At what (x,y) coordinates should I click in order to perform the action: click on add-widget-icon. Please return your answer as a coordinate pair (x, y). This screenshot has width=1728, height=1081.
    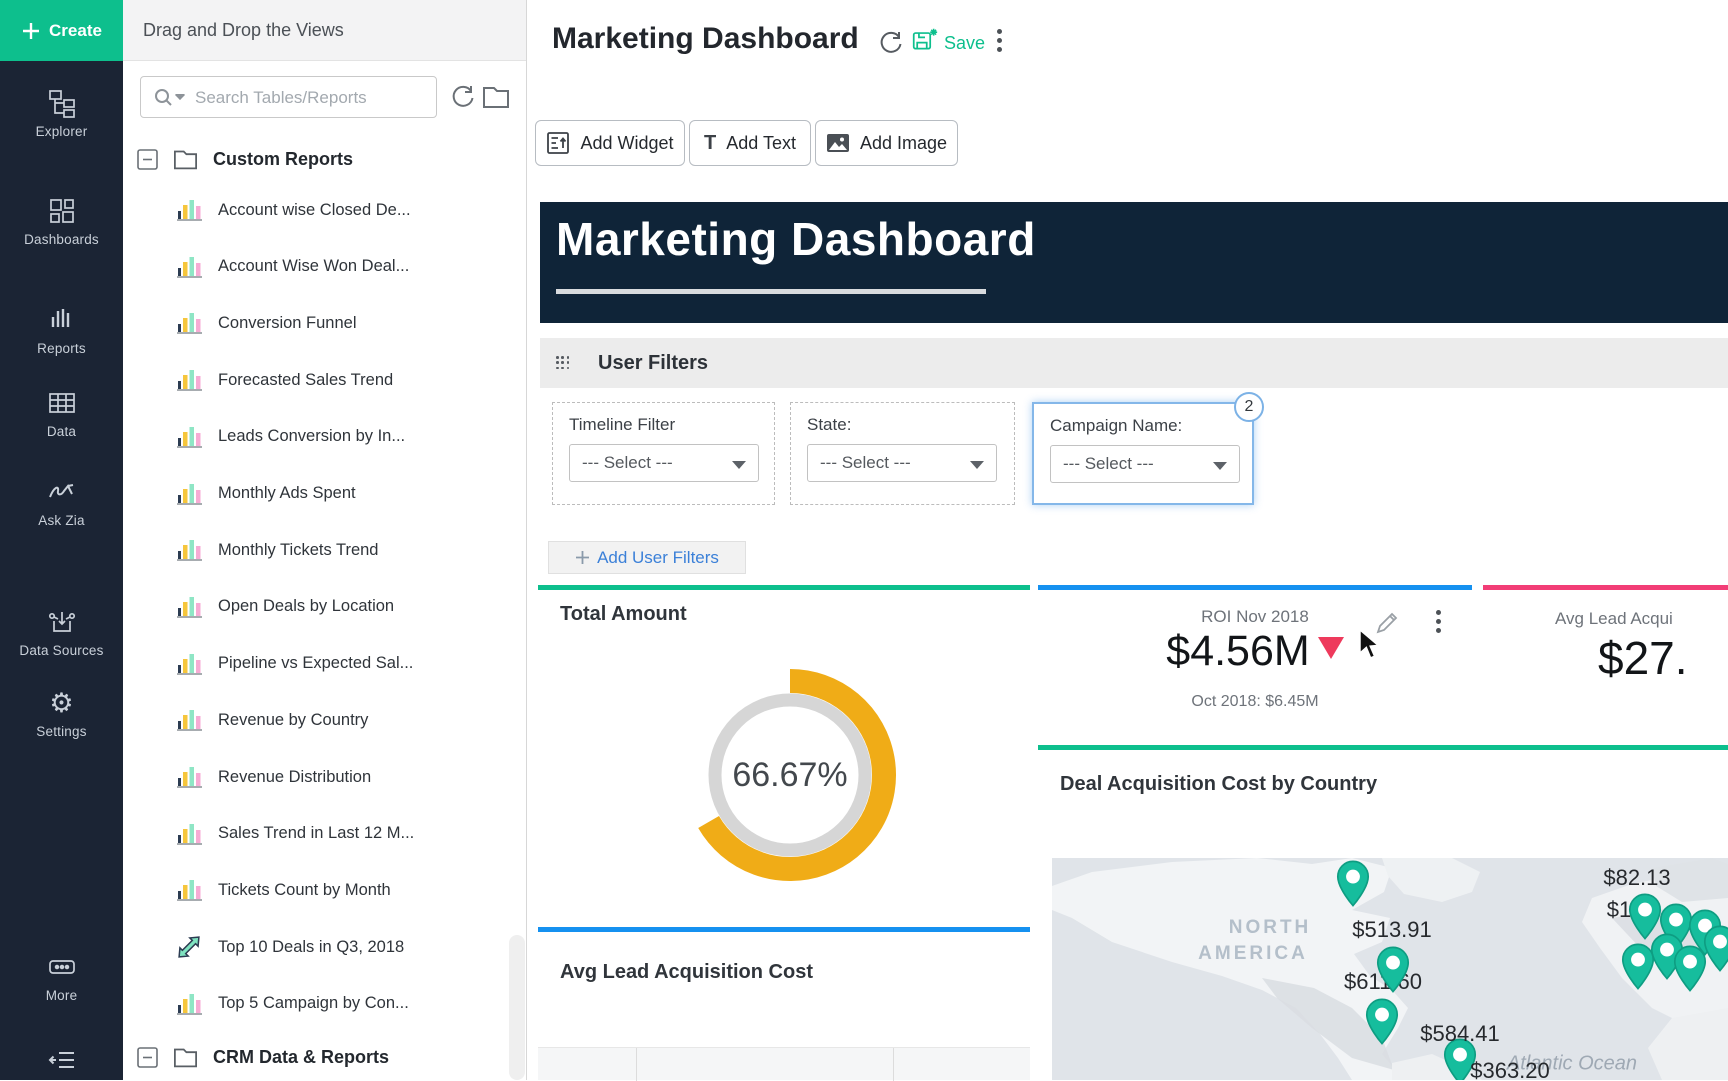
    Looking at the image, I should click on (558, 143).